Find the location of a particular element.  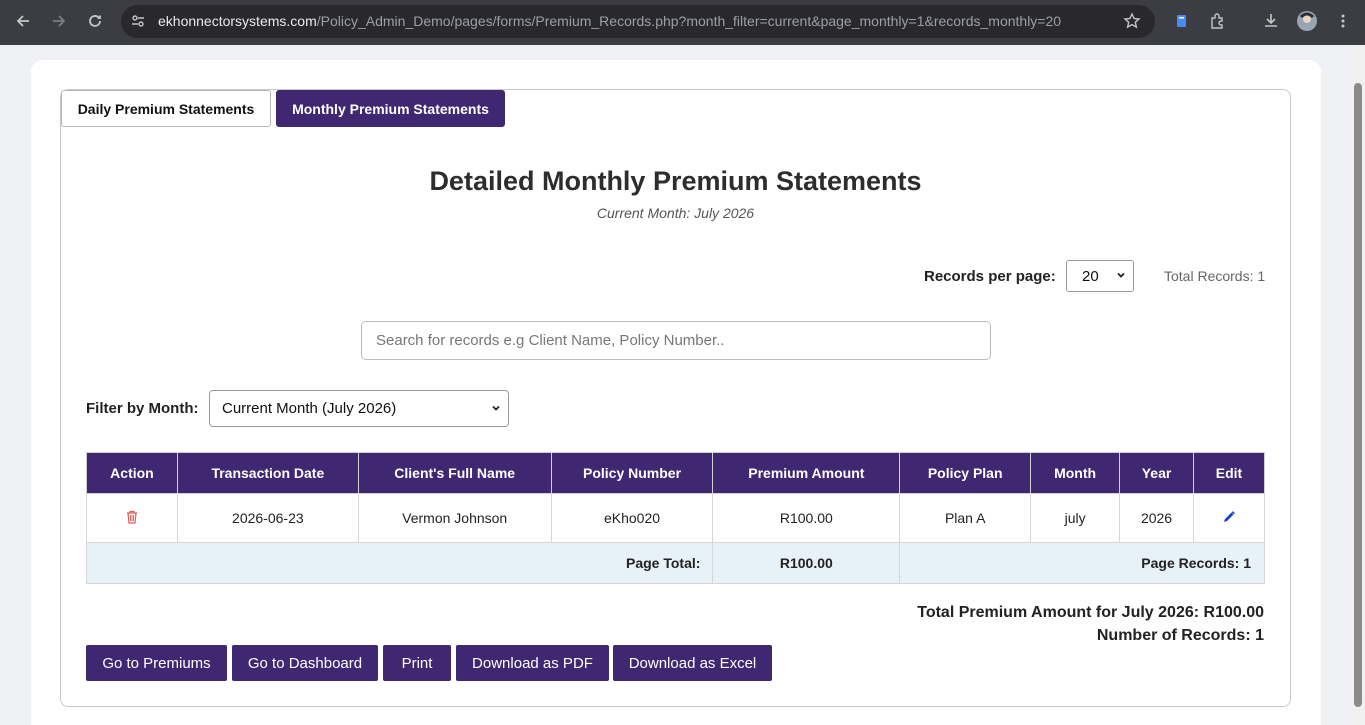

records-per-page-label: Records per page: is located at coordinates (990, 276).